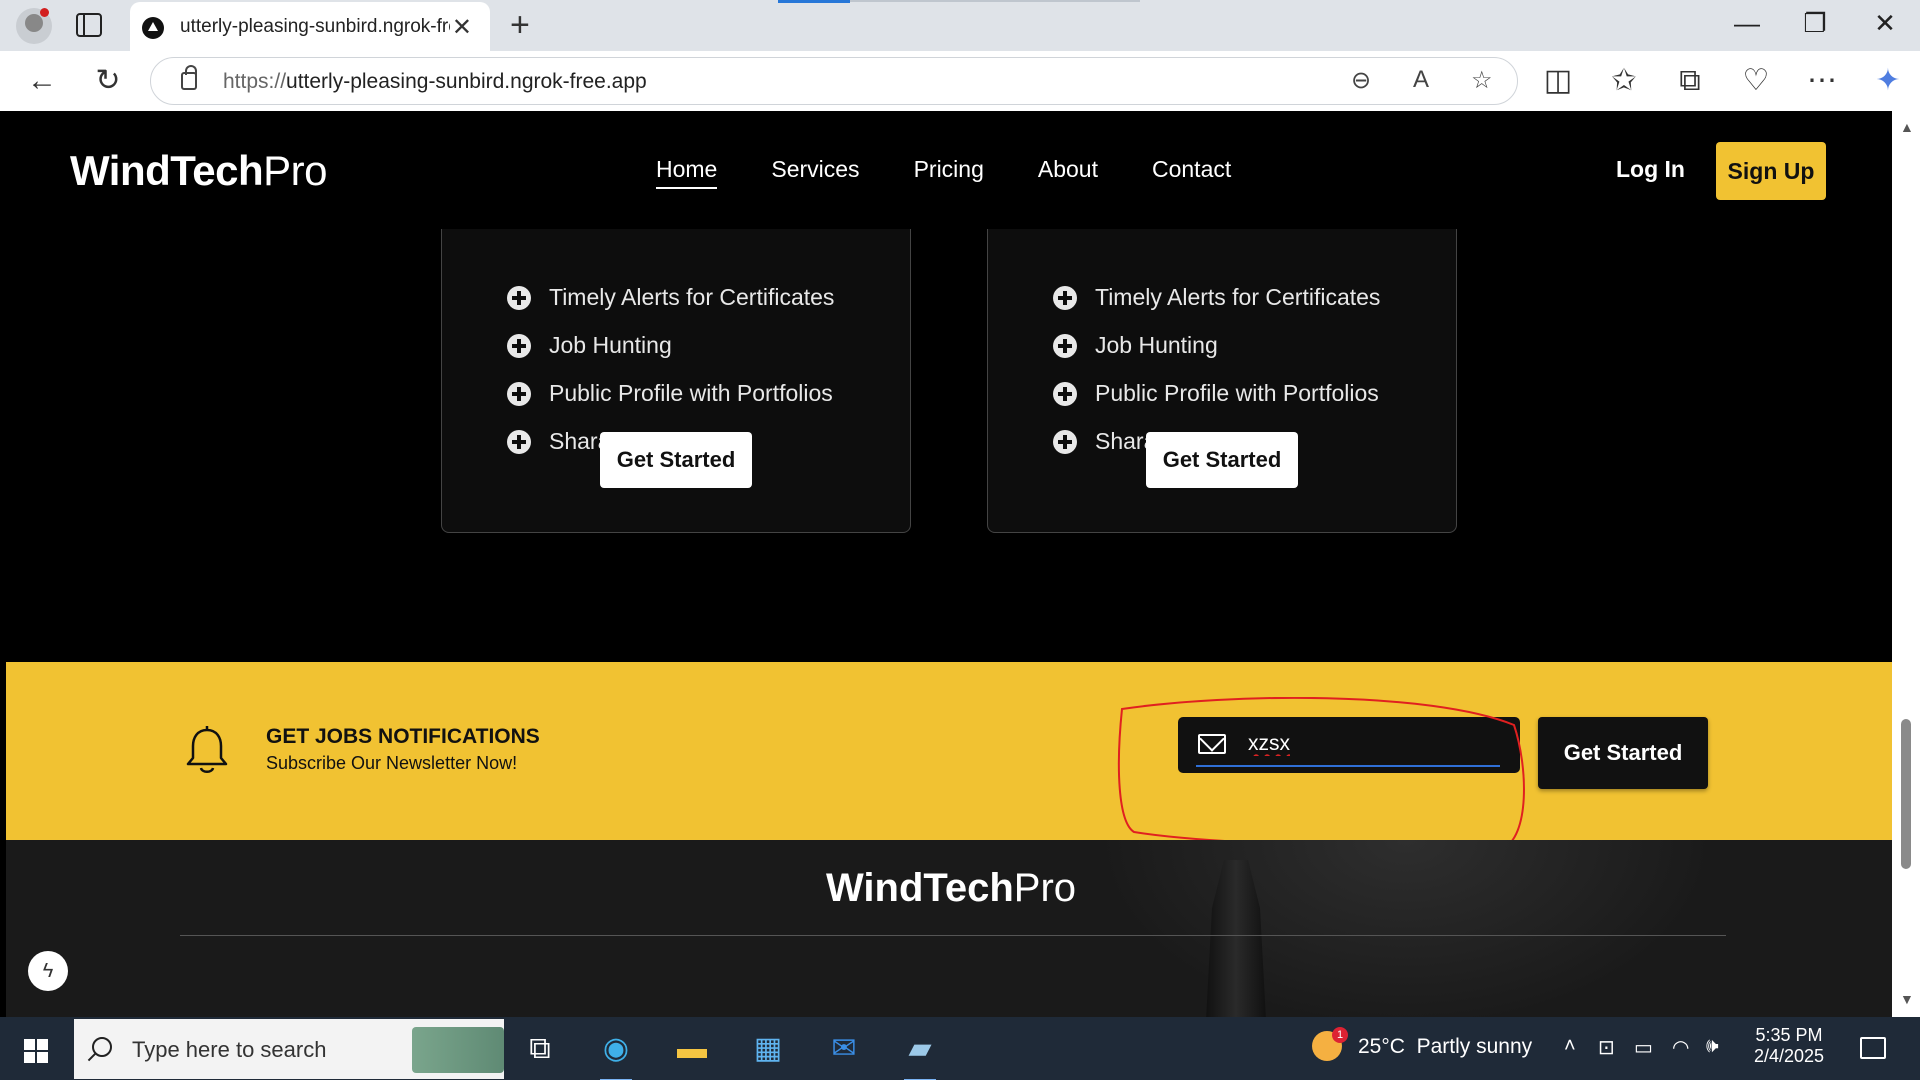 Image resolution: width=1920 pixels, height=1080 pixels. What do you see at coordinates (1815, 23) in the screenshot?
I see `restore-button: ❐` at bounding box center [1815, 23].